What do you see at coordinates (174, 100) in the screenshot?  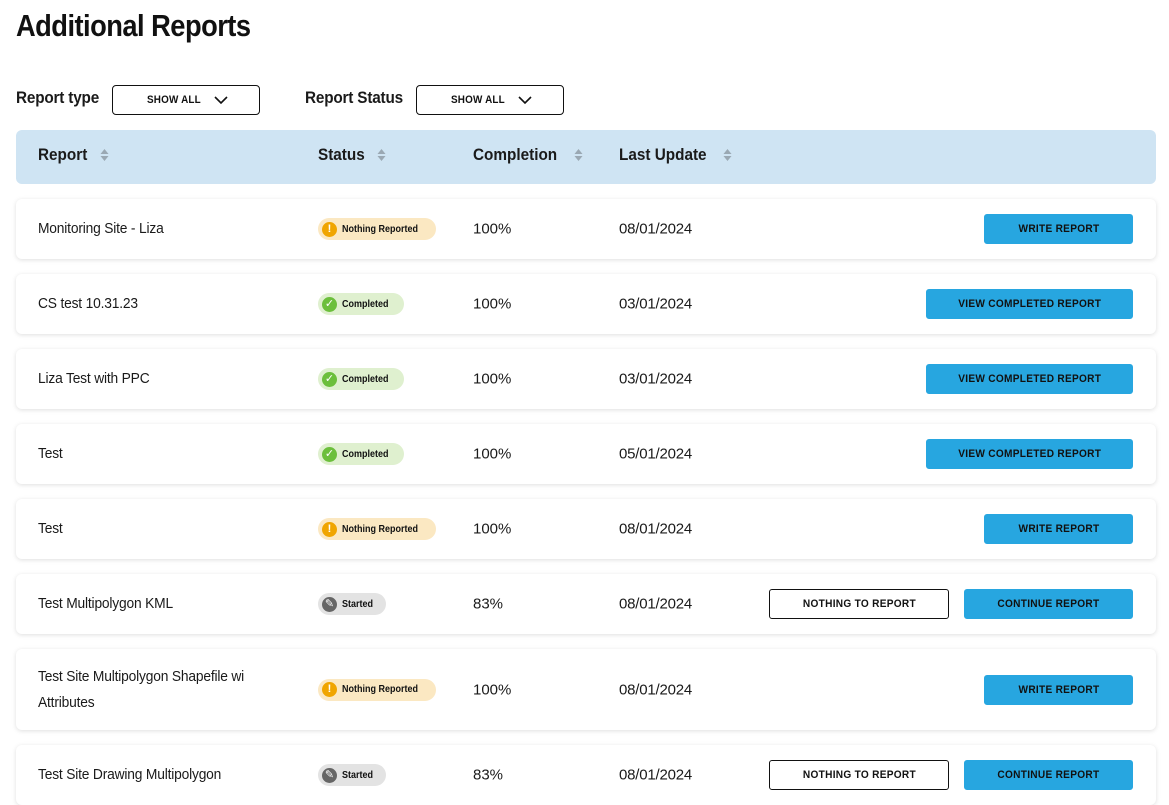 I see `report-type-value: SHOW ALL` at bounding box center [174, 100].